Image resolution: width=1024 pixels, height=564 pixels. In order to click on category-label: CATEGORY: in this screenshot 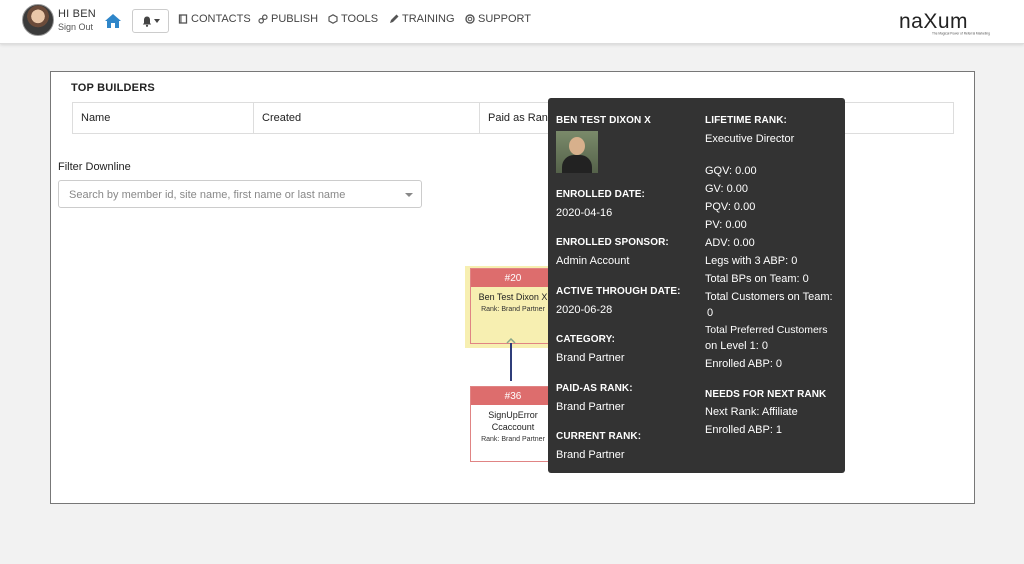, I will do `click(586, 339)`.